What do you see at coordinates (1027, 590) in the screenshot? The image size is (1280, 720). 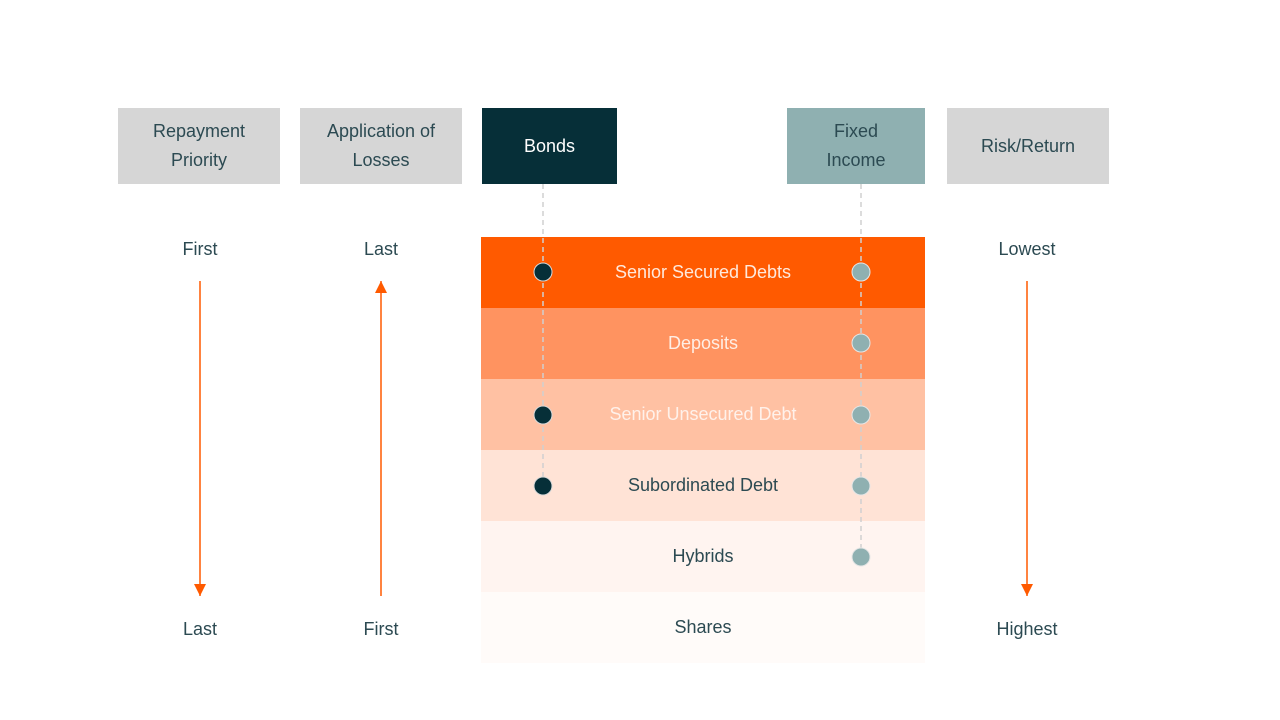 I see `risk-return-arrow-head-icon` at bounding box center [1027, 590].